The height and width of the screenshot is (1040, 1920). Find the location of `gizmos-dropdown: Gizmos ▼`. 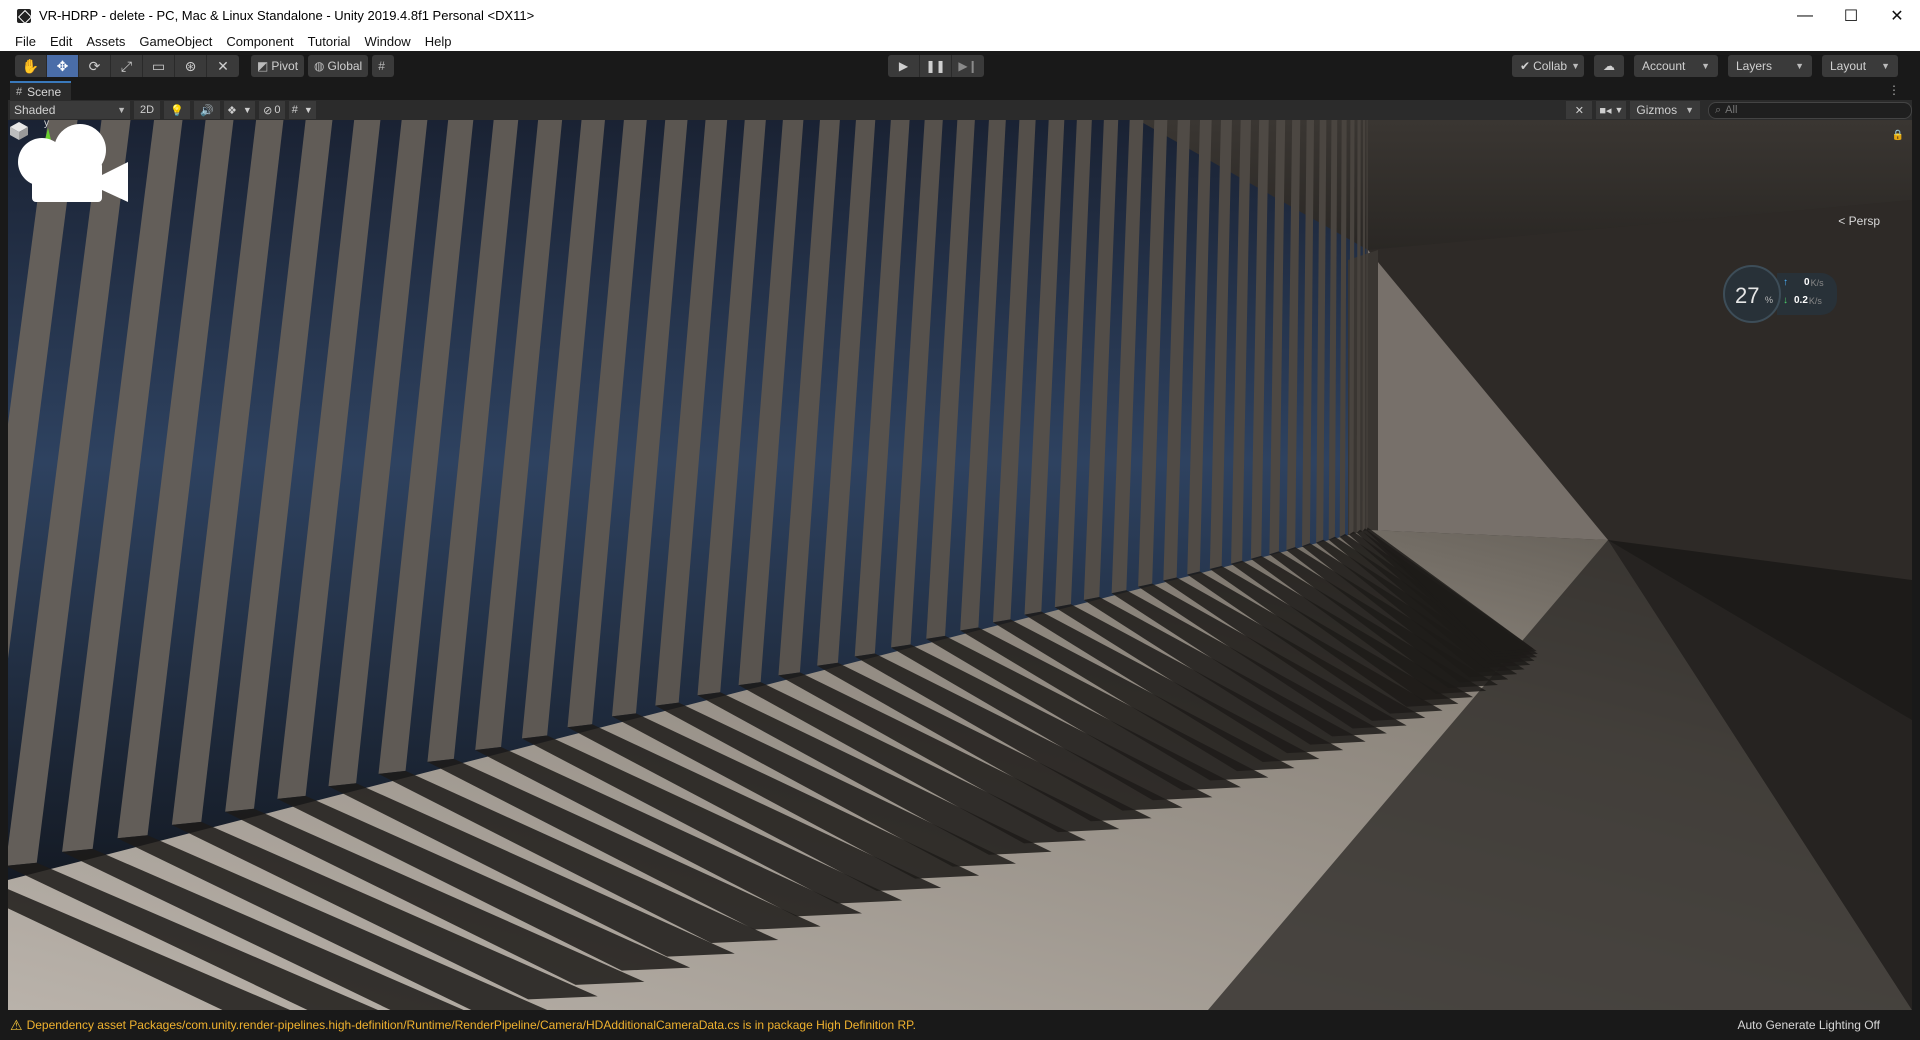

gizmos-dropdown: Gizmos ▼ is located at coordinates (1665, 110).